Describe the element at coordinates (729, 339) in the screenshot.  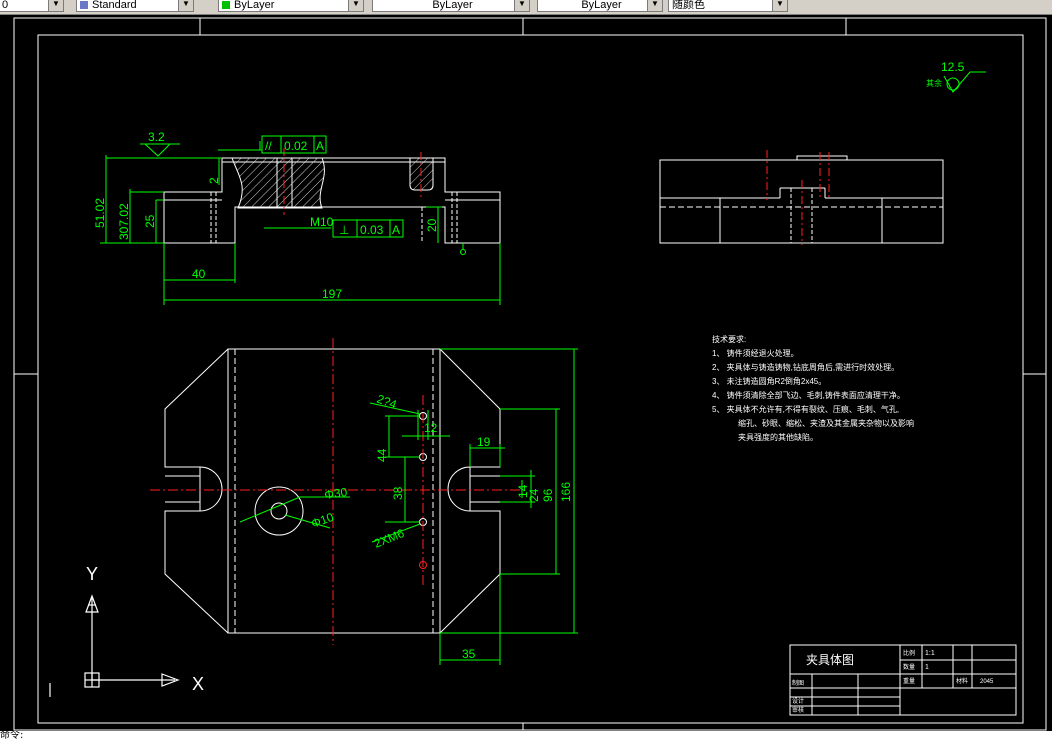
I see `tech-req-title: 技术要求:` at that location.